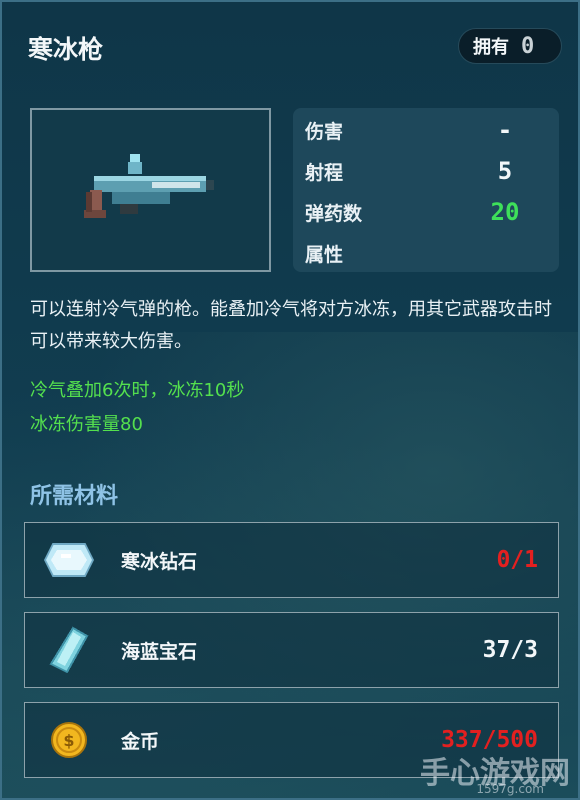 This screenshot has width=580, height=800. Describe the element at coordinates (69, 560) in the screenshot. I see `ice-diamond-icon` at that location.